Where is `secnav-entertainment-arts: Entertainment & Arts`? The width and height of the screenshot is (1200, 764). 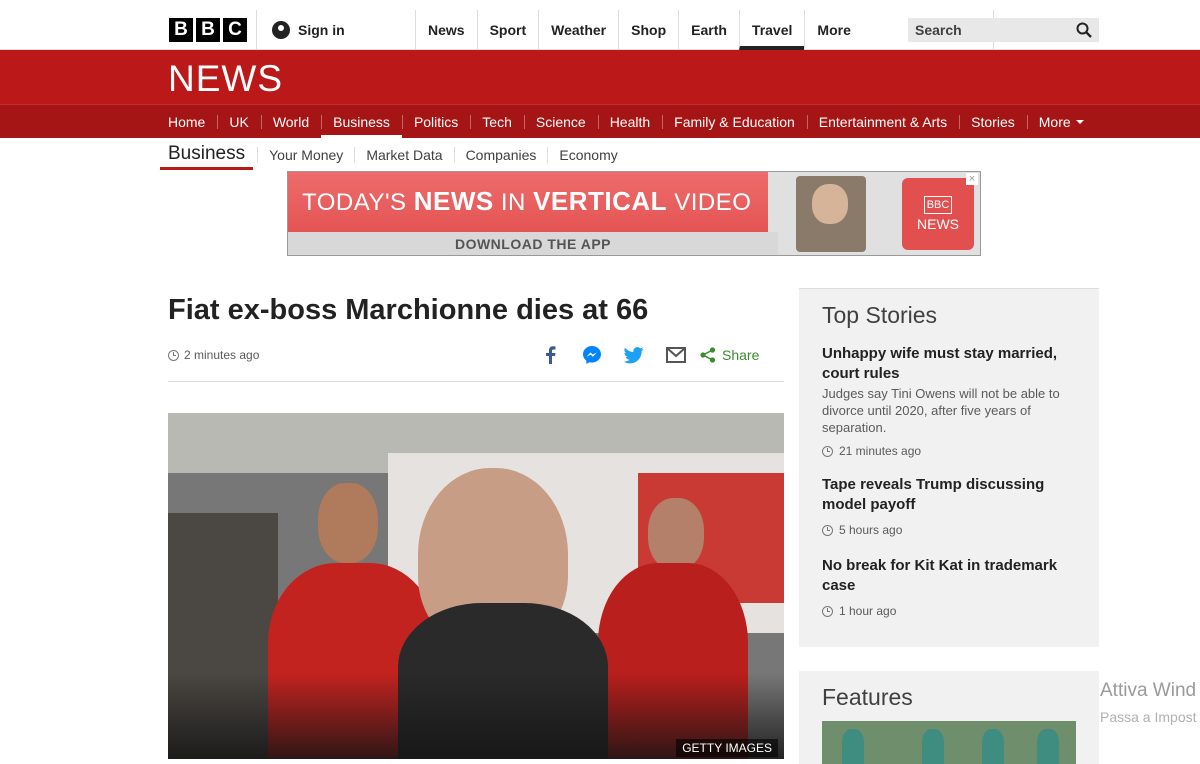 secnav-entertainment-arts: Entertainment & Arts is located at coordinates (882, 122).